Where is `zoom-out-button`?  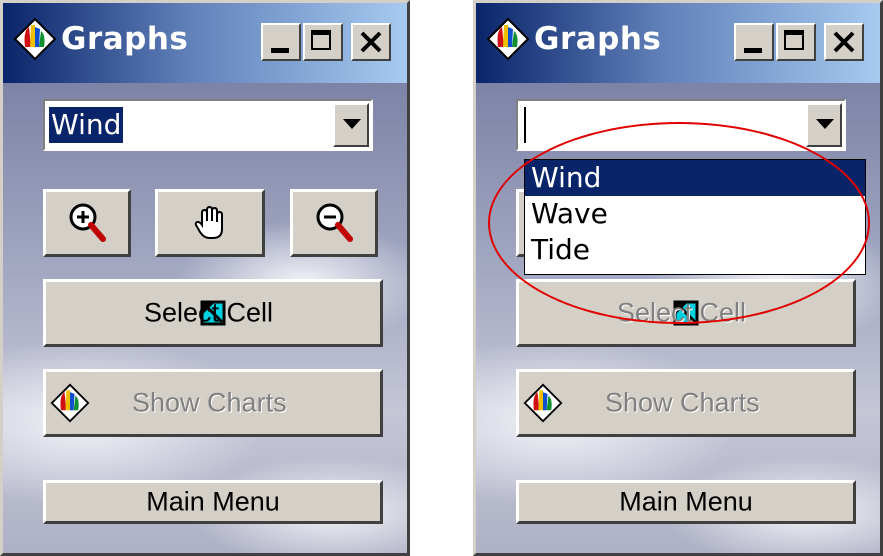
zoom-out-button is located at coordinates (334, 223).